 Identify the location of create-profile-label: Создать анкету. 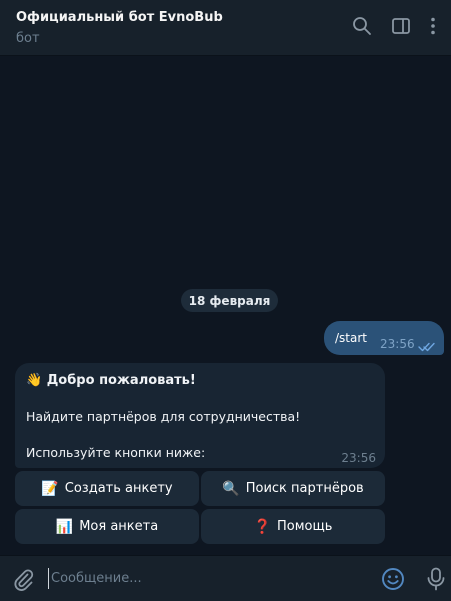
(118, 488).